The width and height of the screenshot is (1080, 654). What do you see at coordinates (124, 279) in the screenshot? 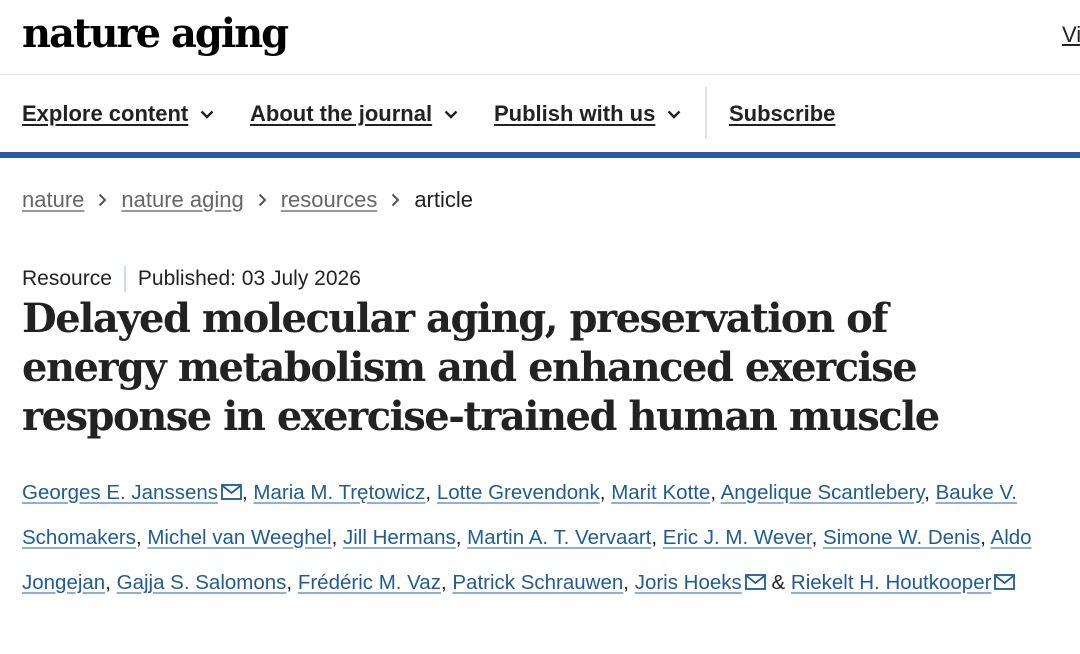
I see `meta-divider` at bounding box center [124, 279].